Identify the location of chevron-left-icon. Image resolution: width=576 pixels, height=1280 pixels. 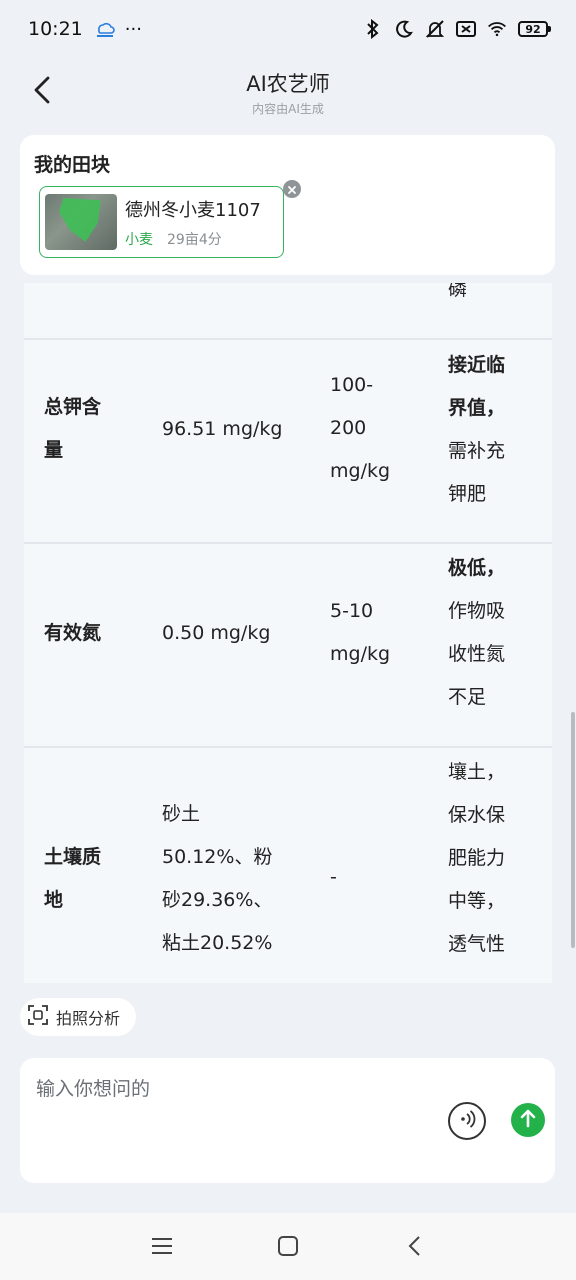
(414, 1248).